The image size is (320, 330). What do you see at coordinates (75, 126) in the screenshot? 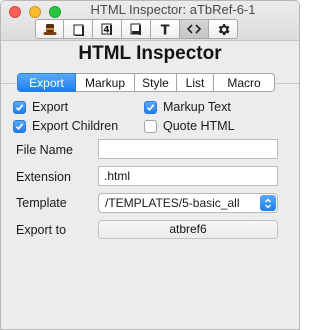
I see `export-children-checkbox-label: Export Children` at bounding box center [75, 126].